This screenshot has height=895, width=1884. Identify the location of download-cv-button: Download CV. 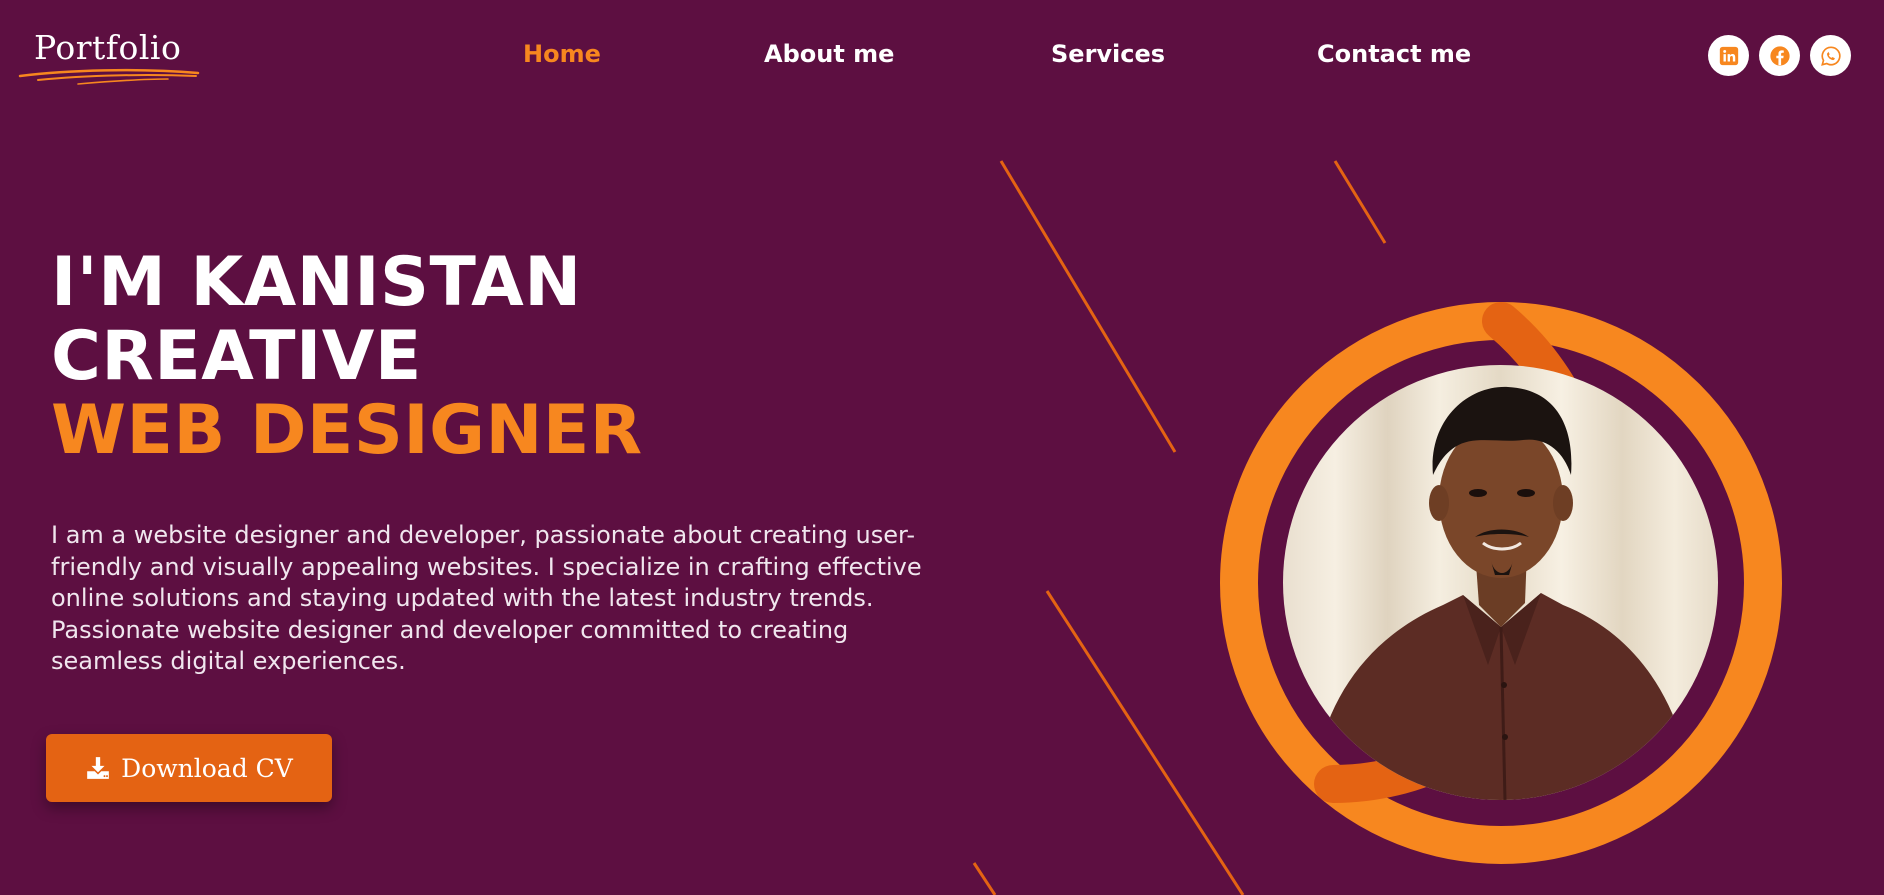
(189, 768).